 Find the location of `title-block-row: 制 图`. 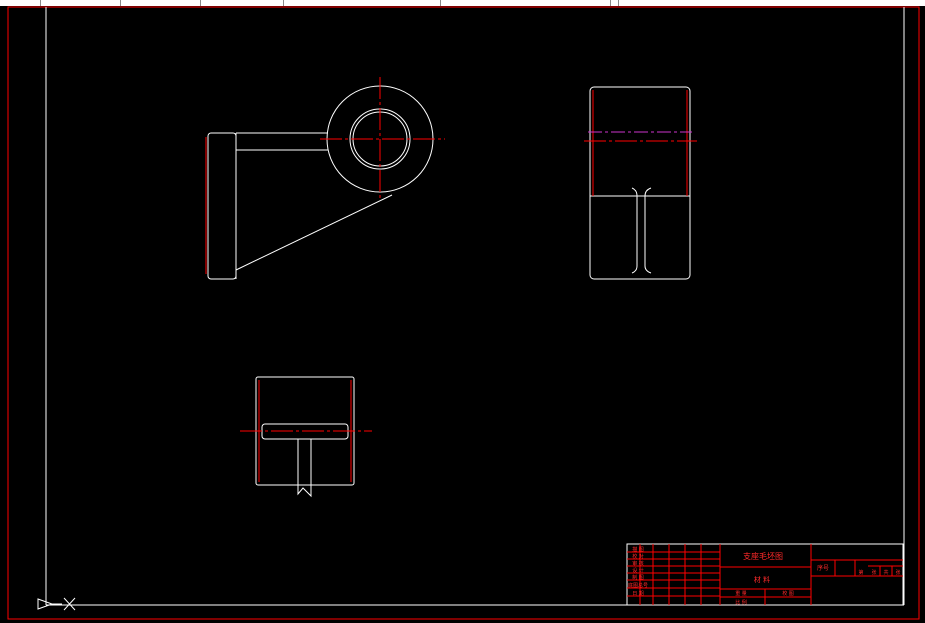

title-block-row: 制 图 is located at coordinates (638, 577).